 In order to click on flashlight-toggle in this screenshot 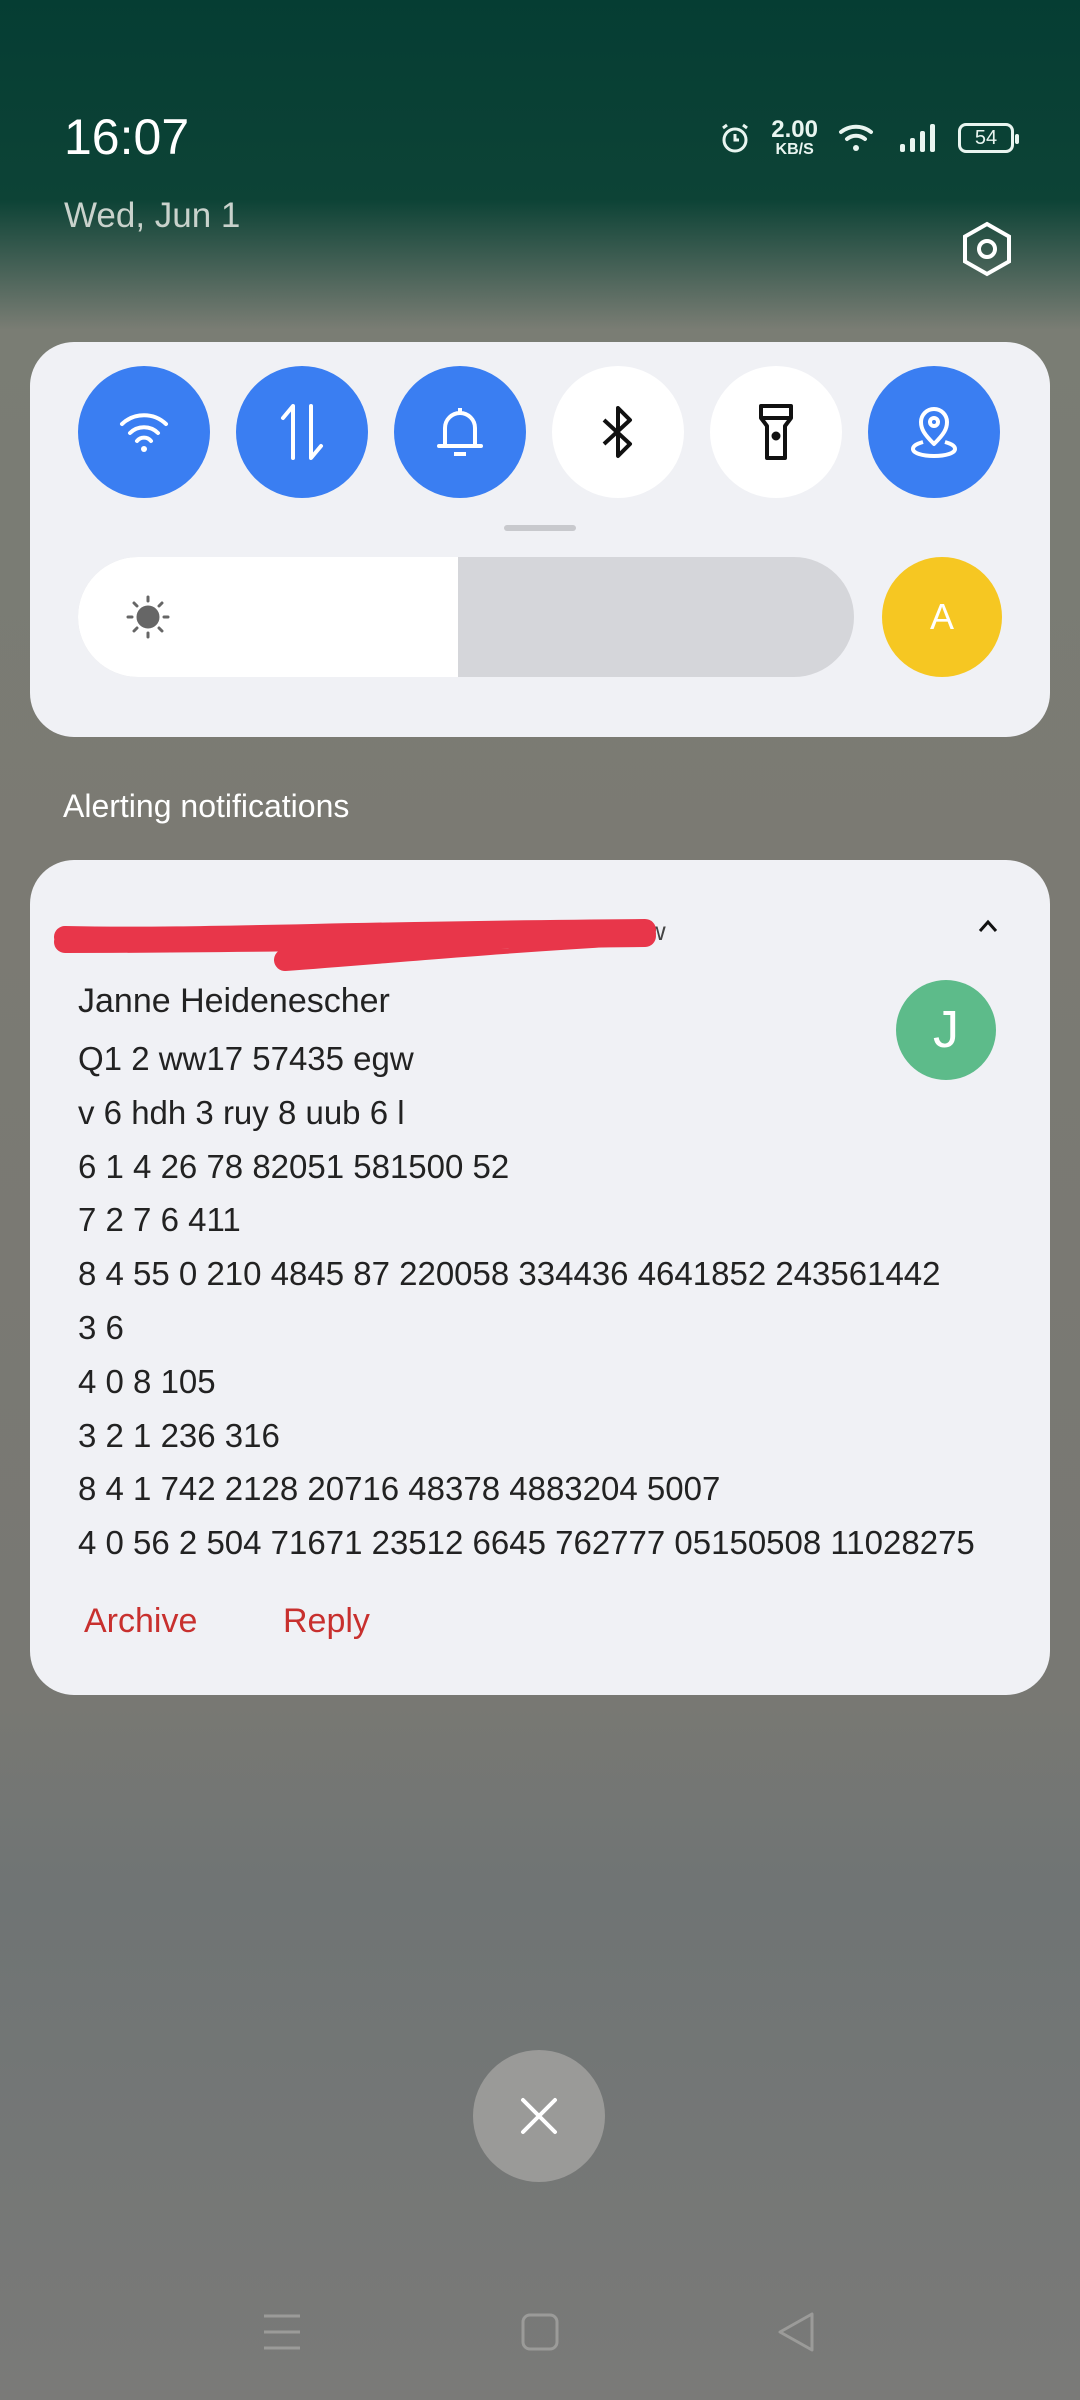, I will do `click(776, 432)`.